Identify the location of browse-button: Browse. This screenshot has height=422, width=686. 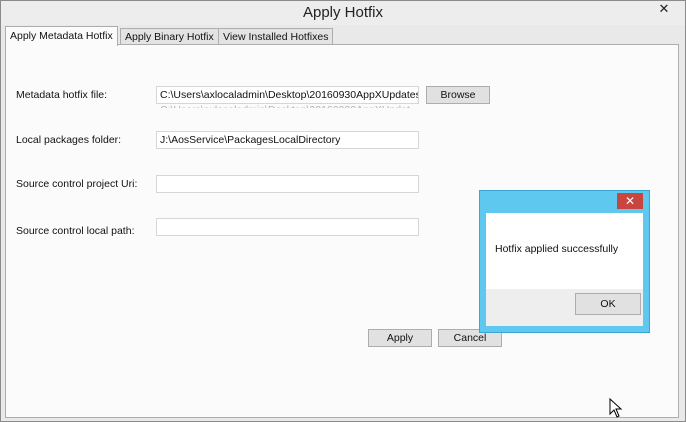
(458, 95).